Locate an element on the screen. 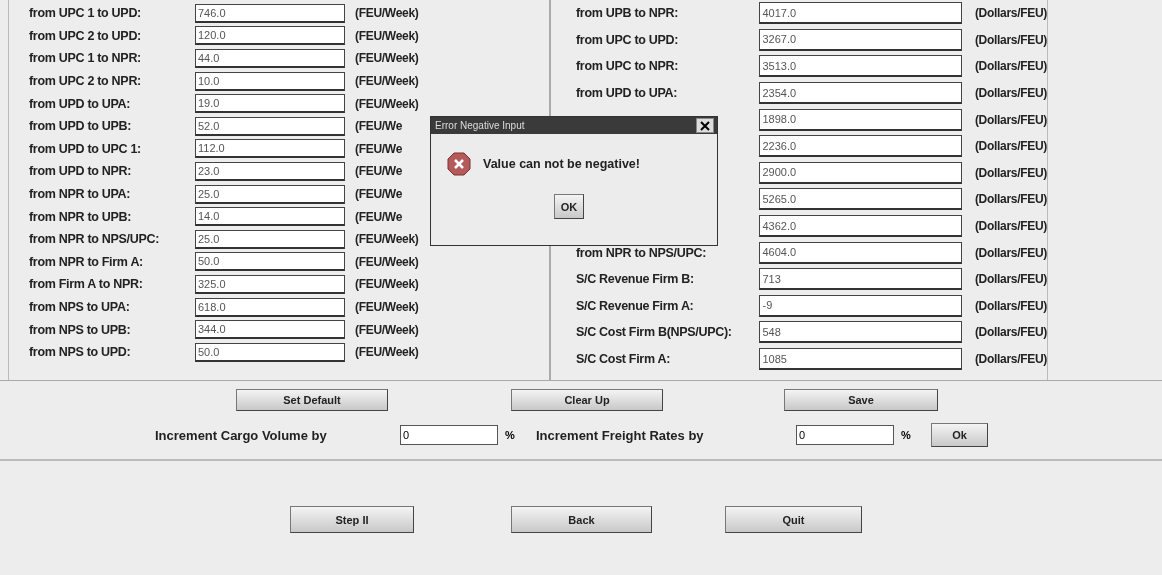 The width and height of the screenshot is (1162, 575). input-field: 1898.0 is located at coordinates (860, 119).